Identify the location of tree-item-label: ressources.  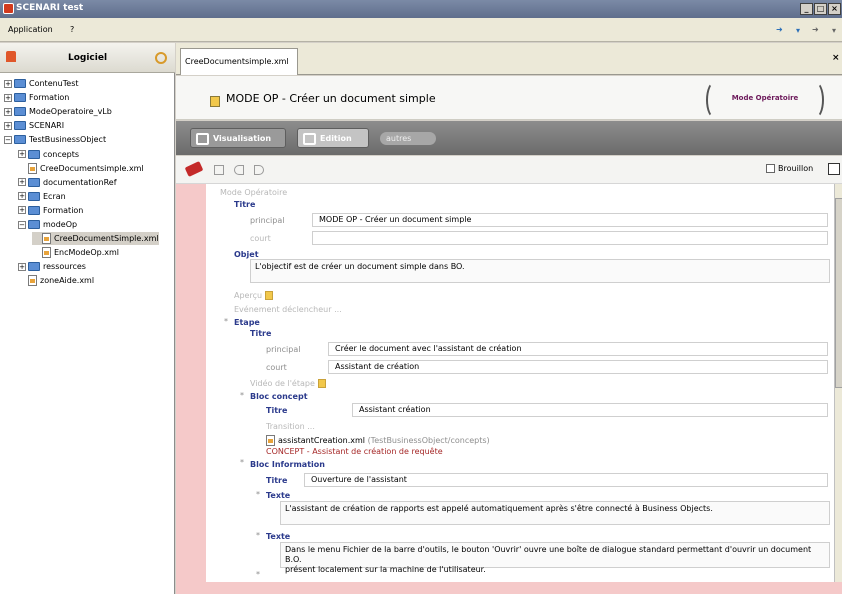
(64, 267).